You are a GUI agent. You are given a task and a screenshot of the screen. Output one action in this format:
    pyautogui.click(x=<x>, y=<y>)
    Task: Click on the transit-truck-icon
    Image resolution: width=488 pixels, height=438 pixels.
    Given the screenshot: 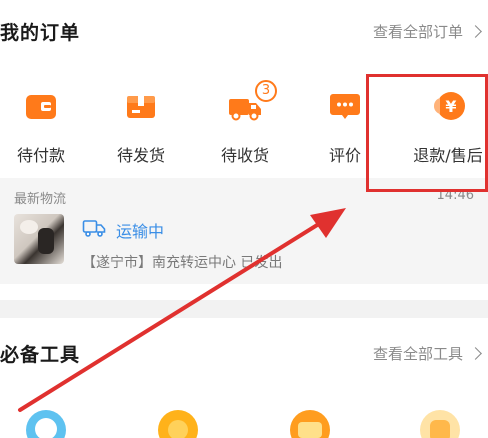 What is the action you would take?
    pyautogui.click(x=94, y=228)
    